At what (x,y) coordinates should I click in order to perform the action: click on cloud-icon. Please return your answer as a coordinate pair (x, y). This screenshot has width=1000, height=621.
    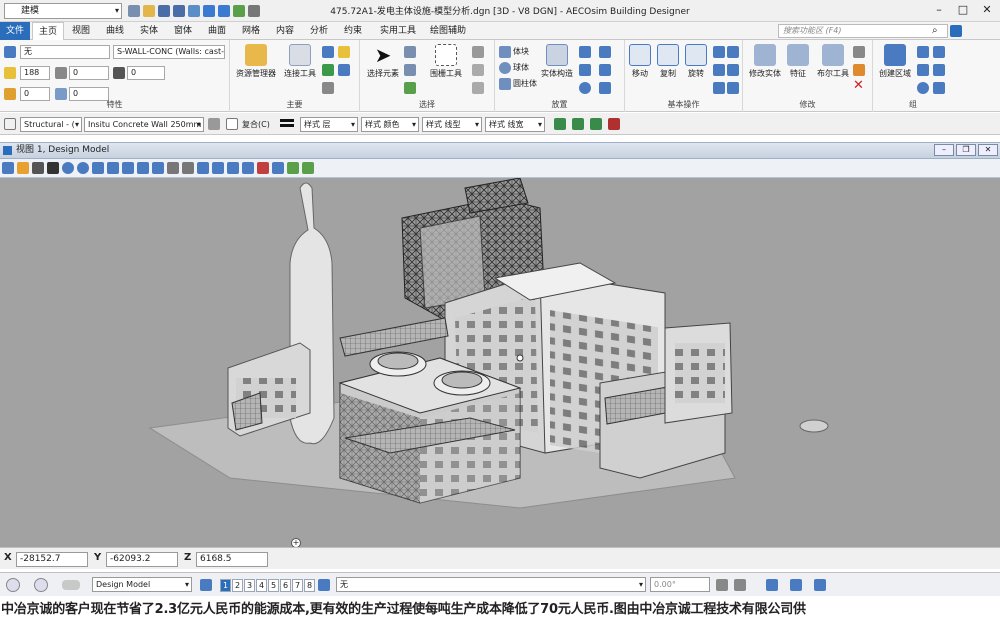
    Looking at the image, I should click on (71, 585).